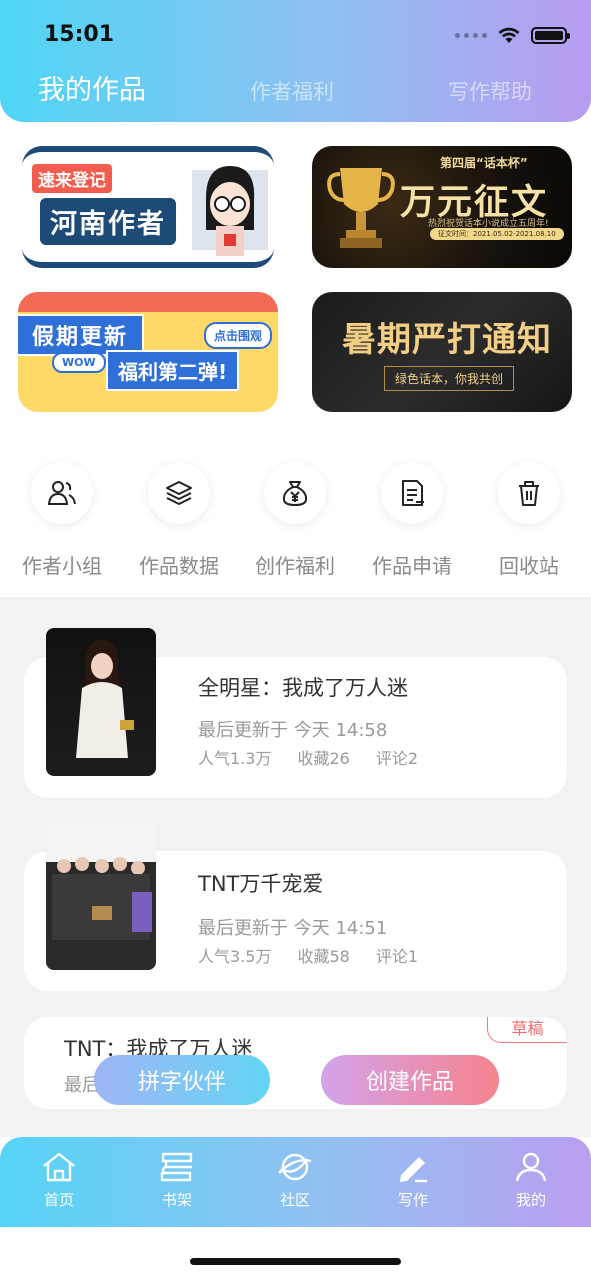  What do you see at coordinates (62, 520) in the screenshot?
I see `quick-action-author-group: 作者小组` at bounding box center [62, 520].